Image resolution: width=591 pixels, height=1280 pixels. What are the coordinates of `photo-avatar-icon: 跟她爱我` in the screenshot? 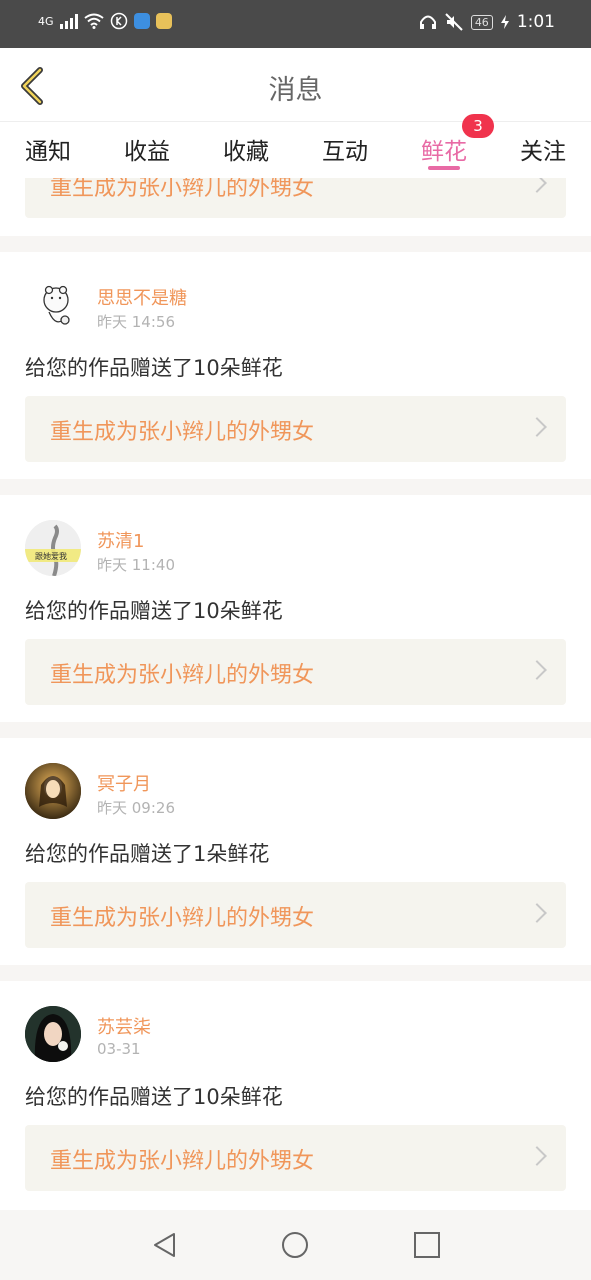 It's located at (53, 548).